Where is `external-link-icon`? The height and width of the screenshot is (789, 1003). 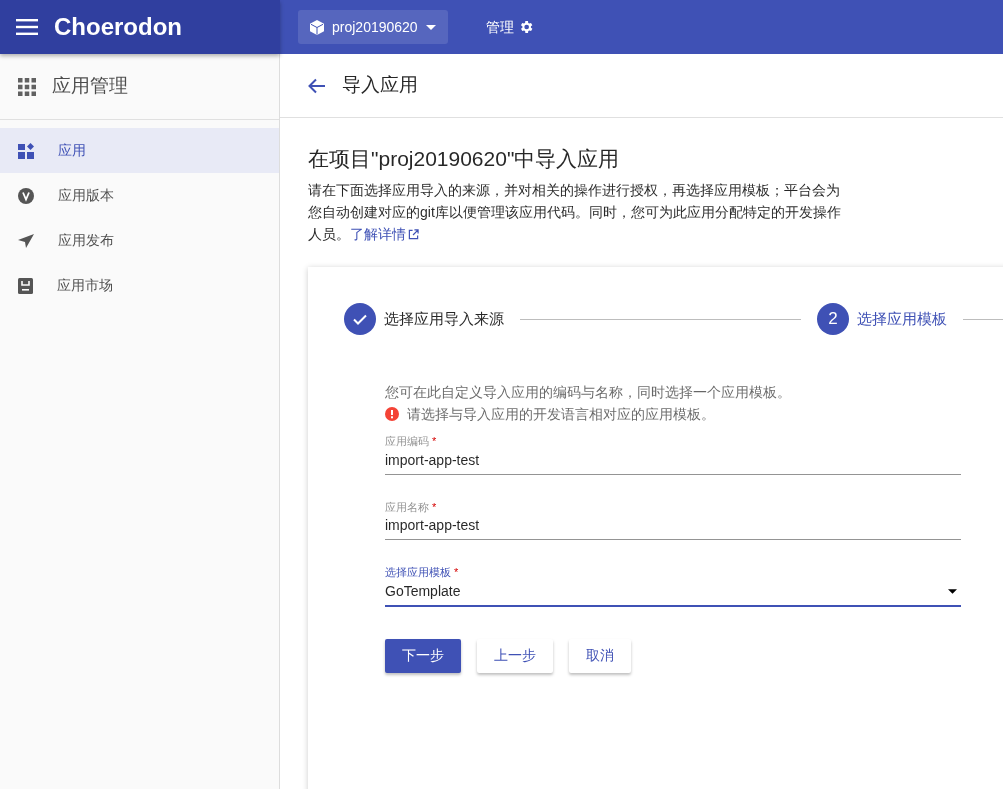
external-link-icon is located at coordinates (413, 235).